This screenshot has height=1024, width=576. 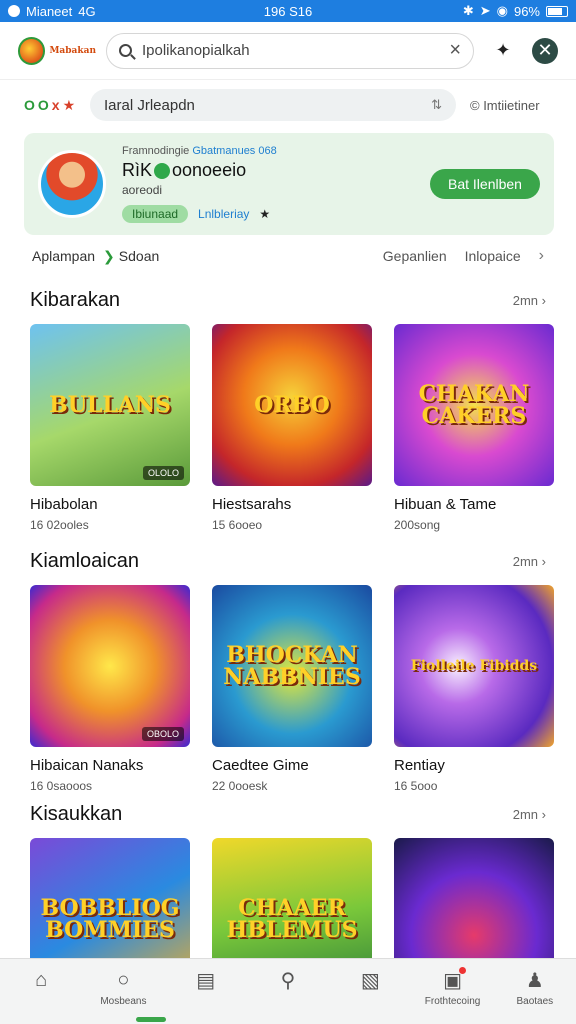 I want to click on section-title: Kibarakan, so click(x=75, y=299).